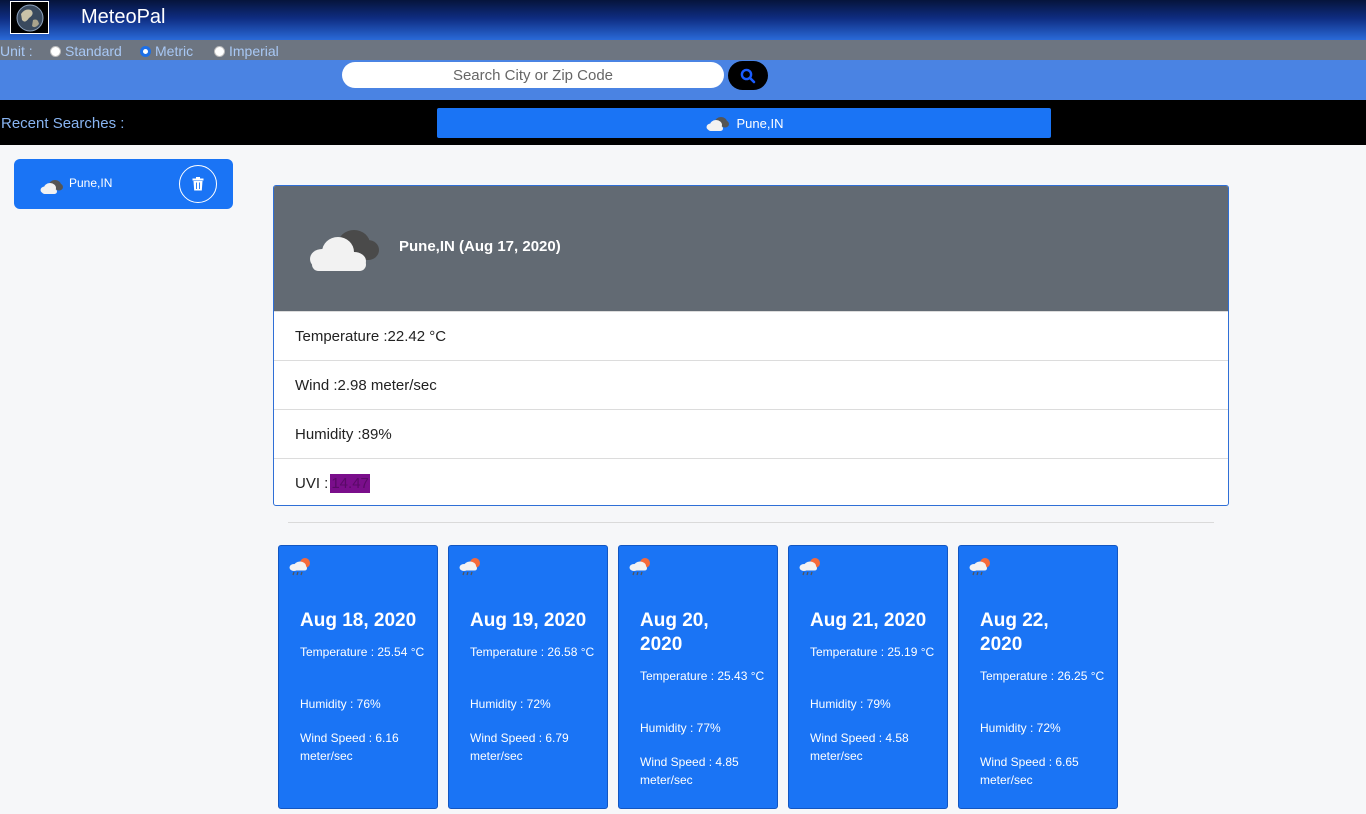 This screenshot has height=814, width=1366. Describe the element at coordinates (689, 771) in the screenshot. I see `forecast-wind: Wind Speed : 4.85 meter/sec` at that location.